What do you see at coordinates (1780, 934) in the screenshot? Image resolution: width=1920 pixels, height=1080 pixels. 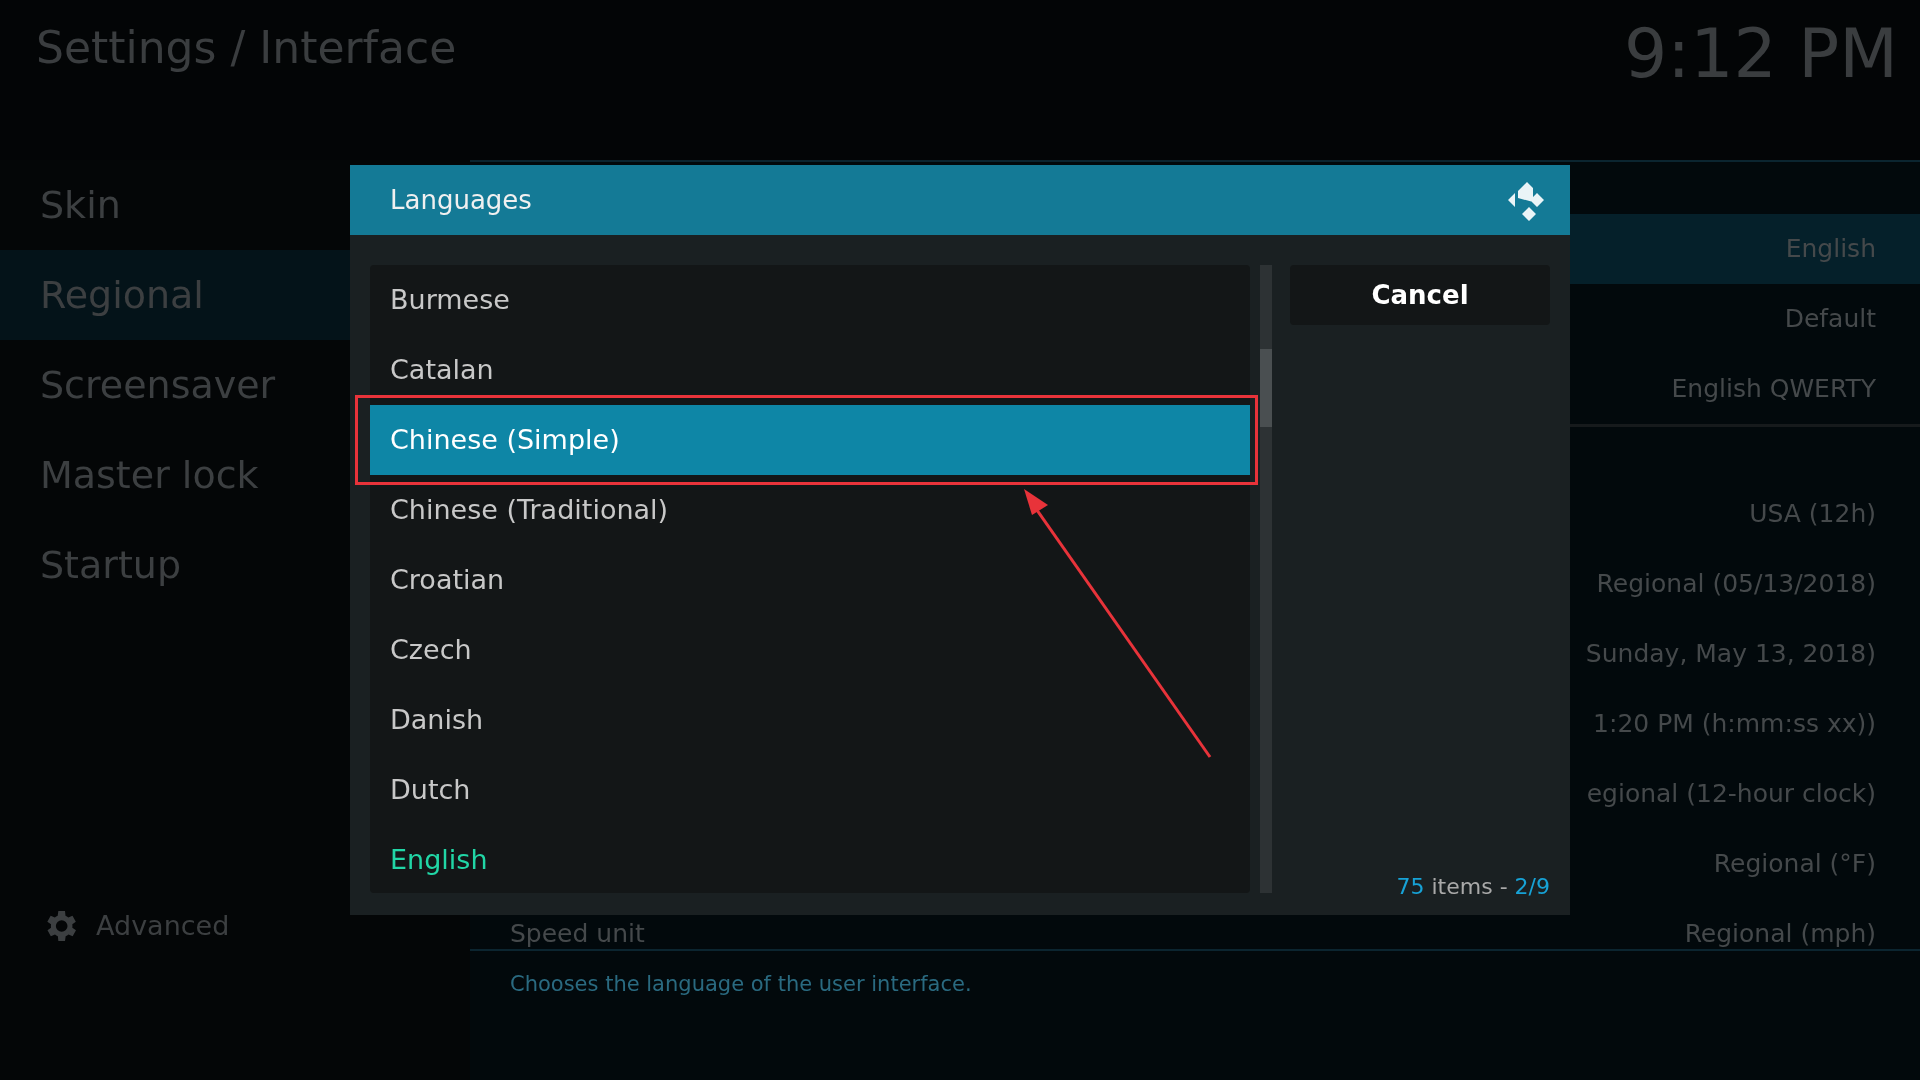 I see `setting-value: Regional (mph)` at bounding box center [1780, 934].